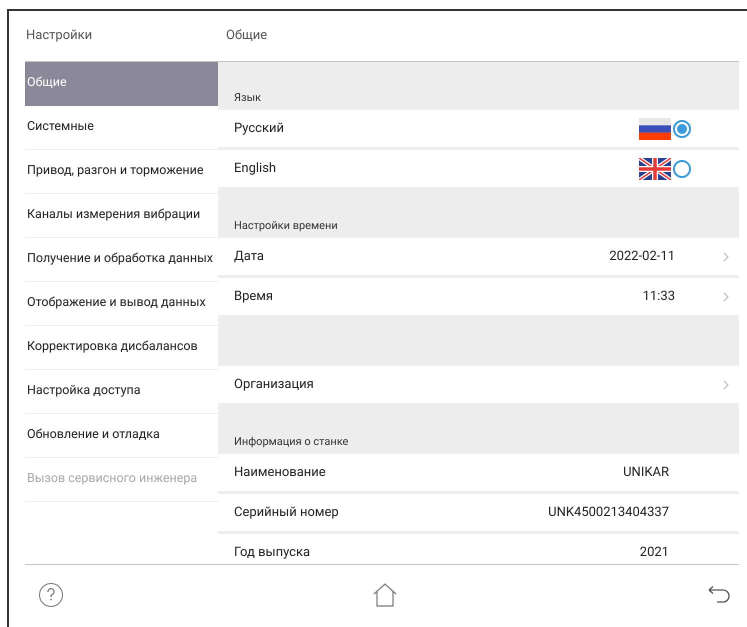 The width and height of the screenshot is (747, 627). I want to click on back-icon, so click(719, 594).